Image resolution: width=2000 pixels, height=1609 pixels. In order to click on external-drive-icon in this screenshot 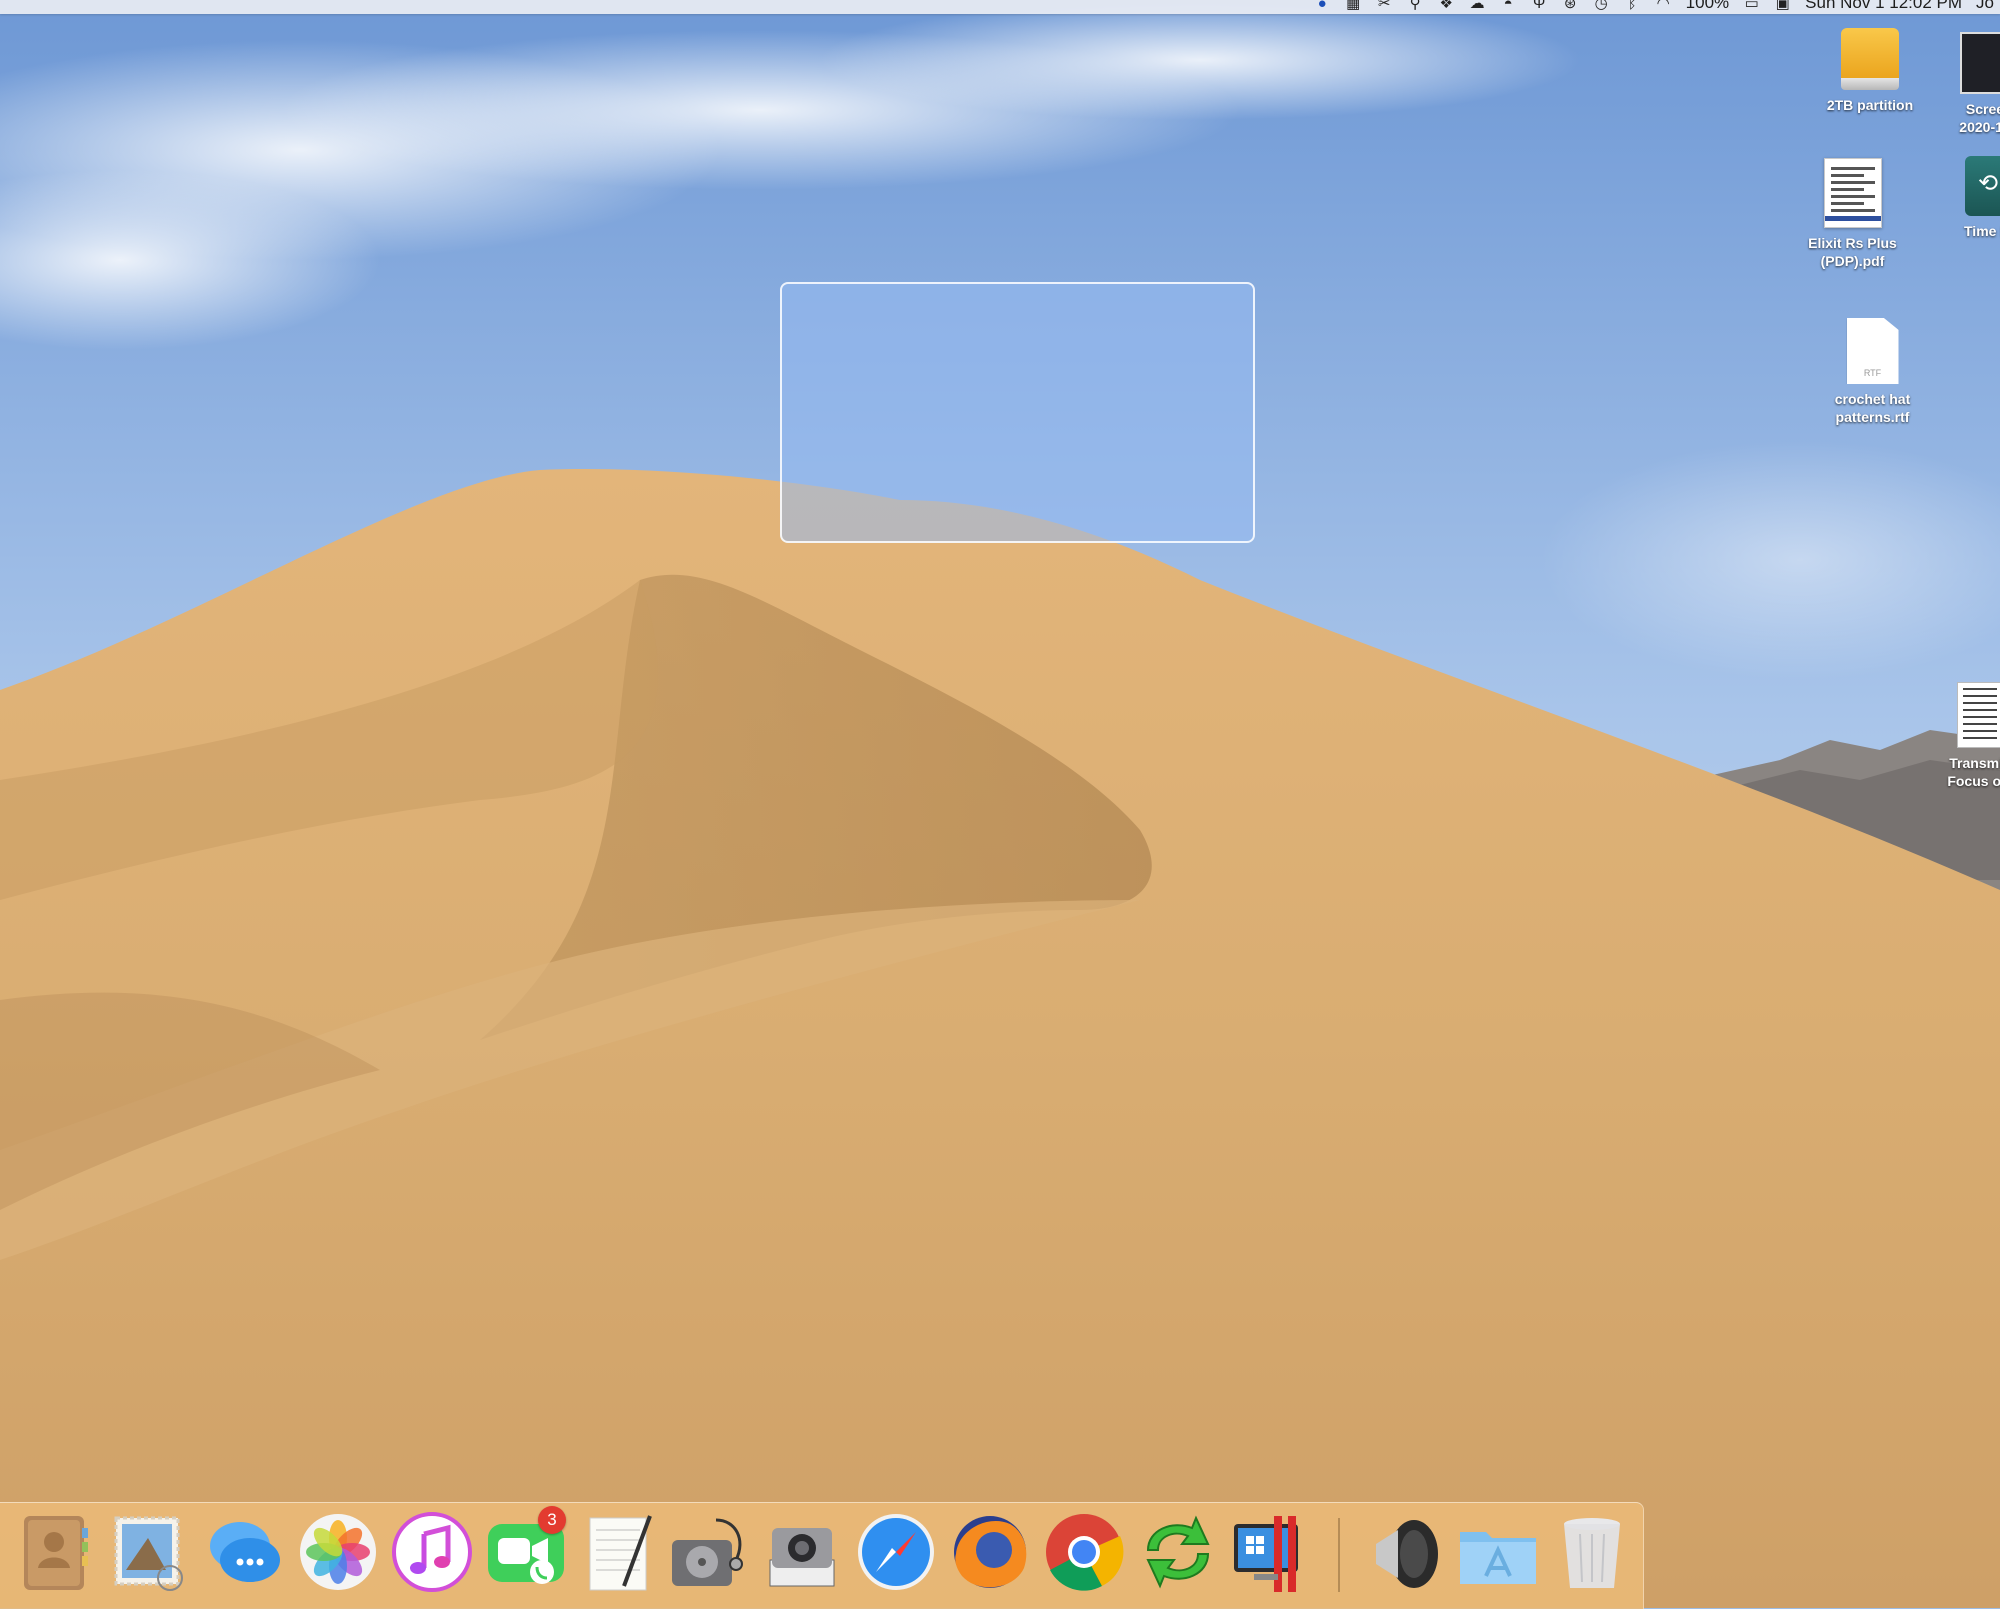, I will do `click(1870, 59)`.